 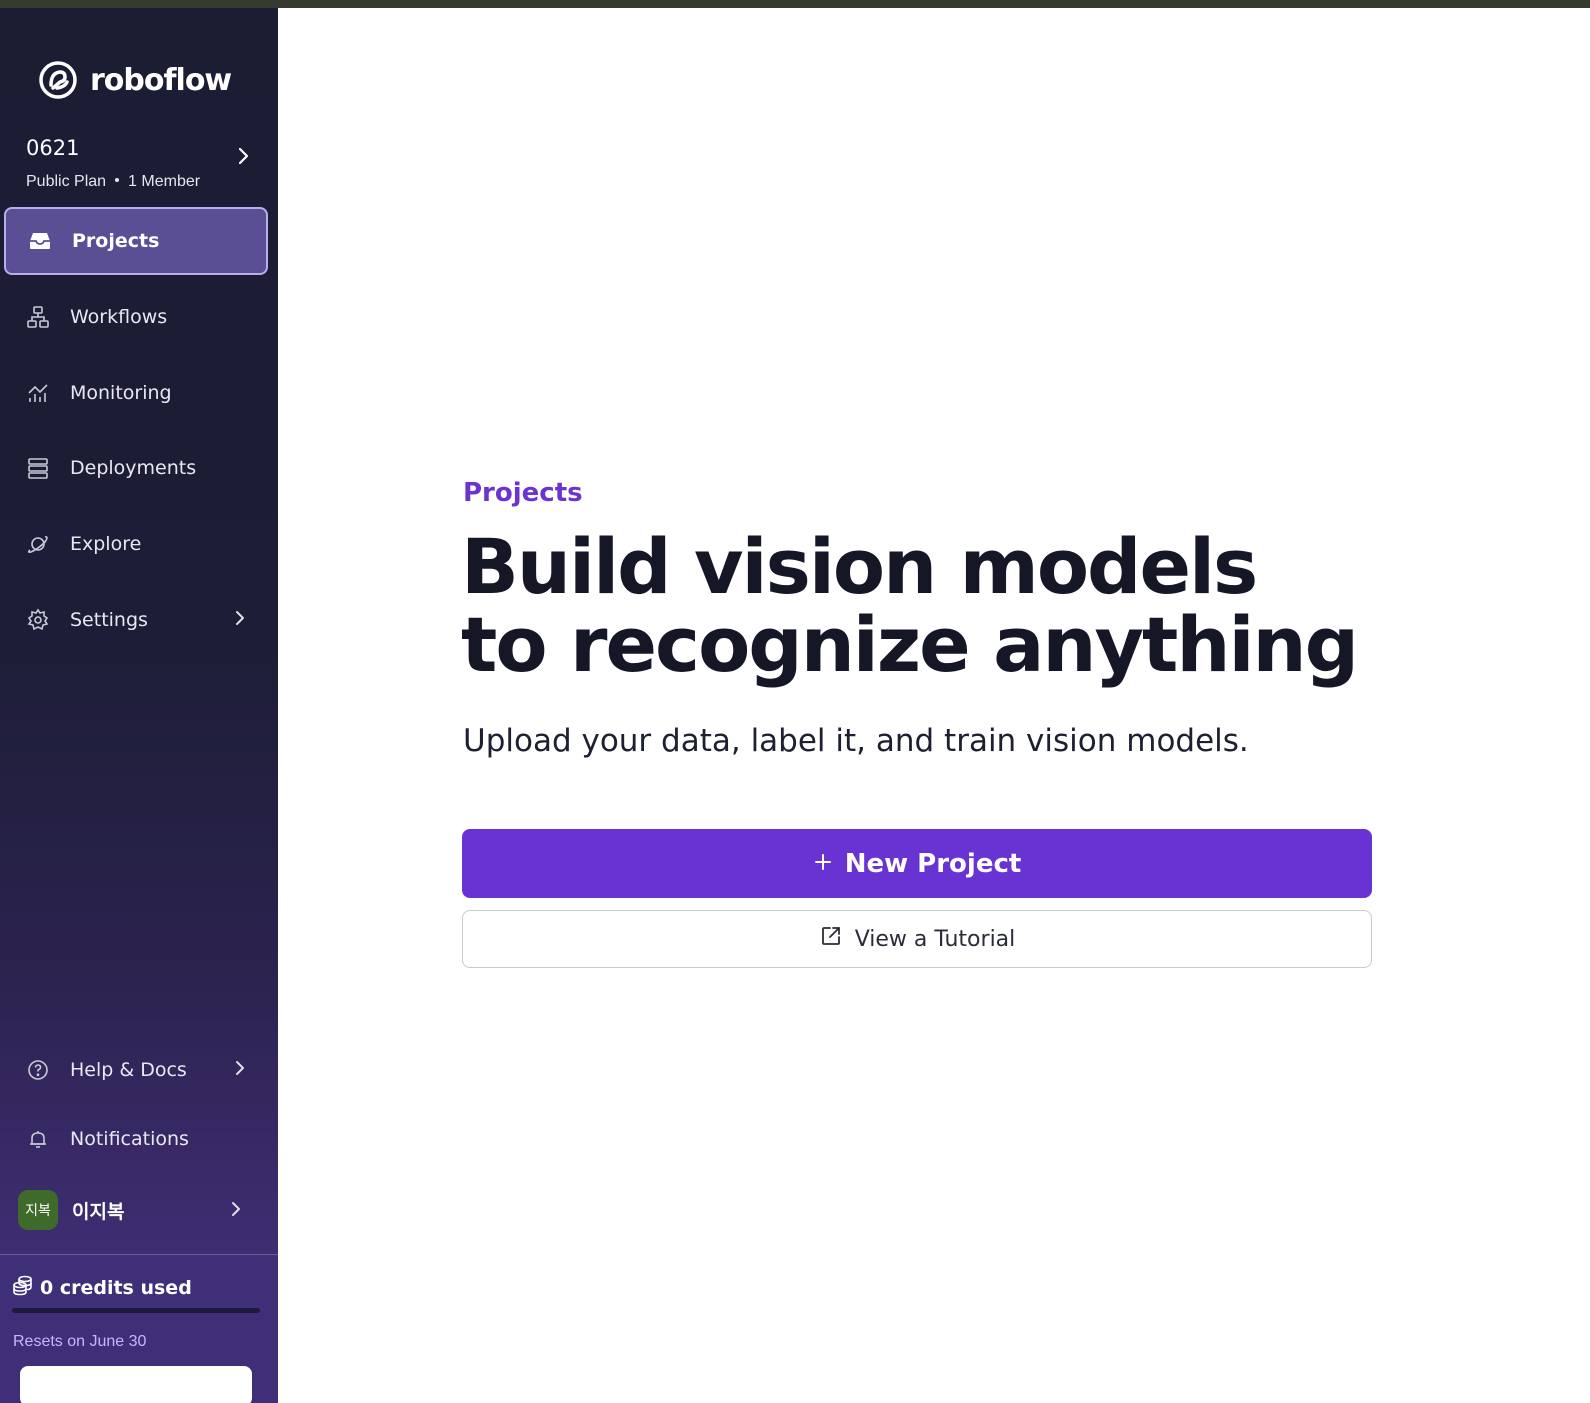 I want to click on sidebar-item-label: Deployments, so click(x=133, y=468).